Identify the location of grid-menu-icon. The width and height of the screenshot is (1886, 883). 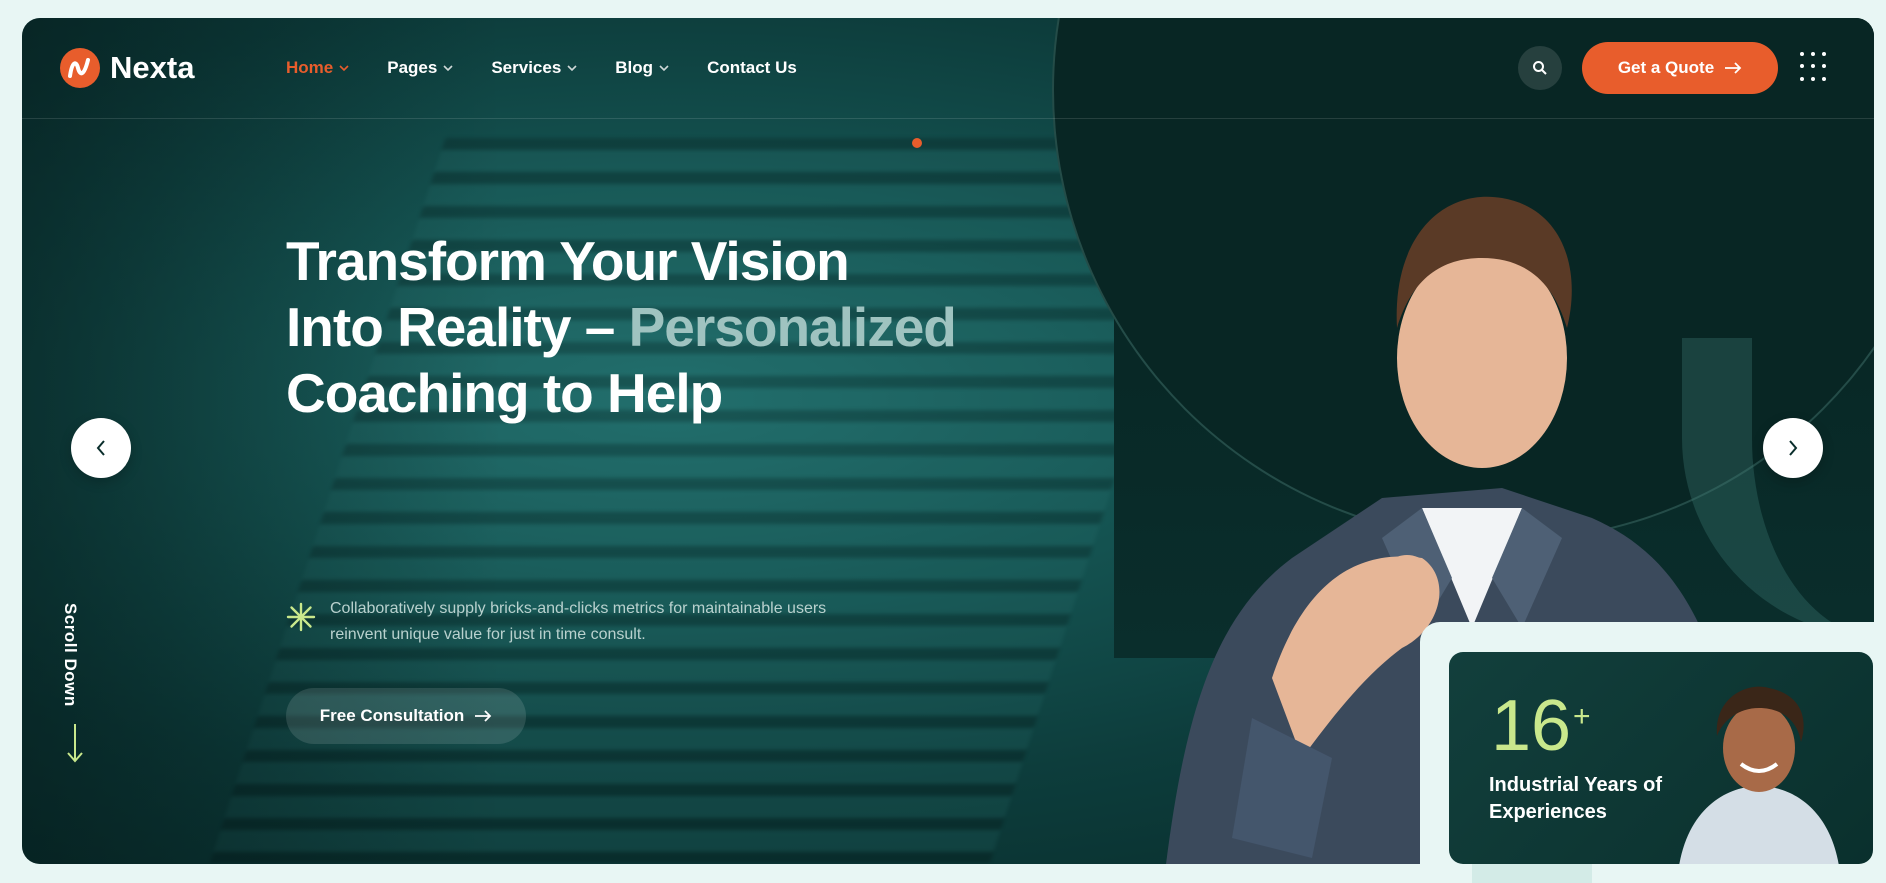
(1815, 67).